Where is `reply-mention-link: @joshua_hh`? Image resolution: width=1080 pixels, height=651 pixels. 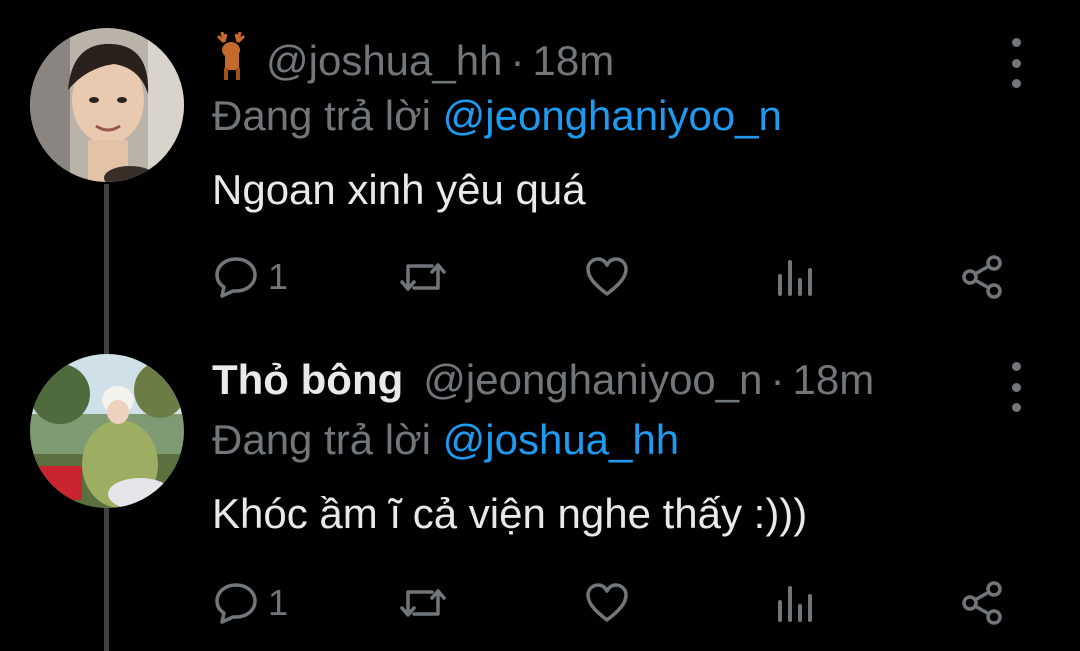
reply-mention-link: @joshua_hh is located at coordinates (561, 439).